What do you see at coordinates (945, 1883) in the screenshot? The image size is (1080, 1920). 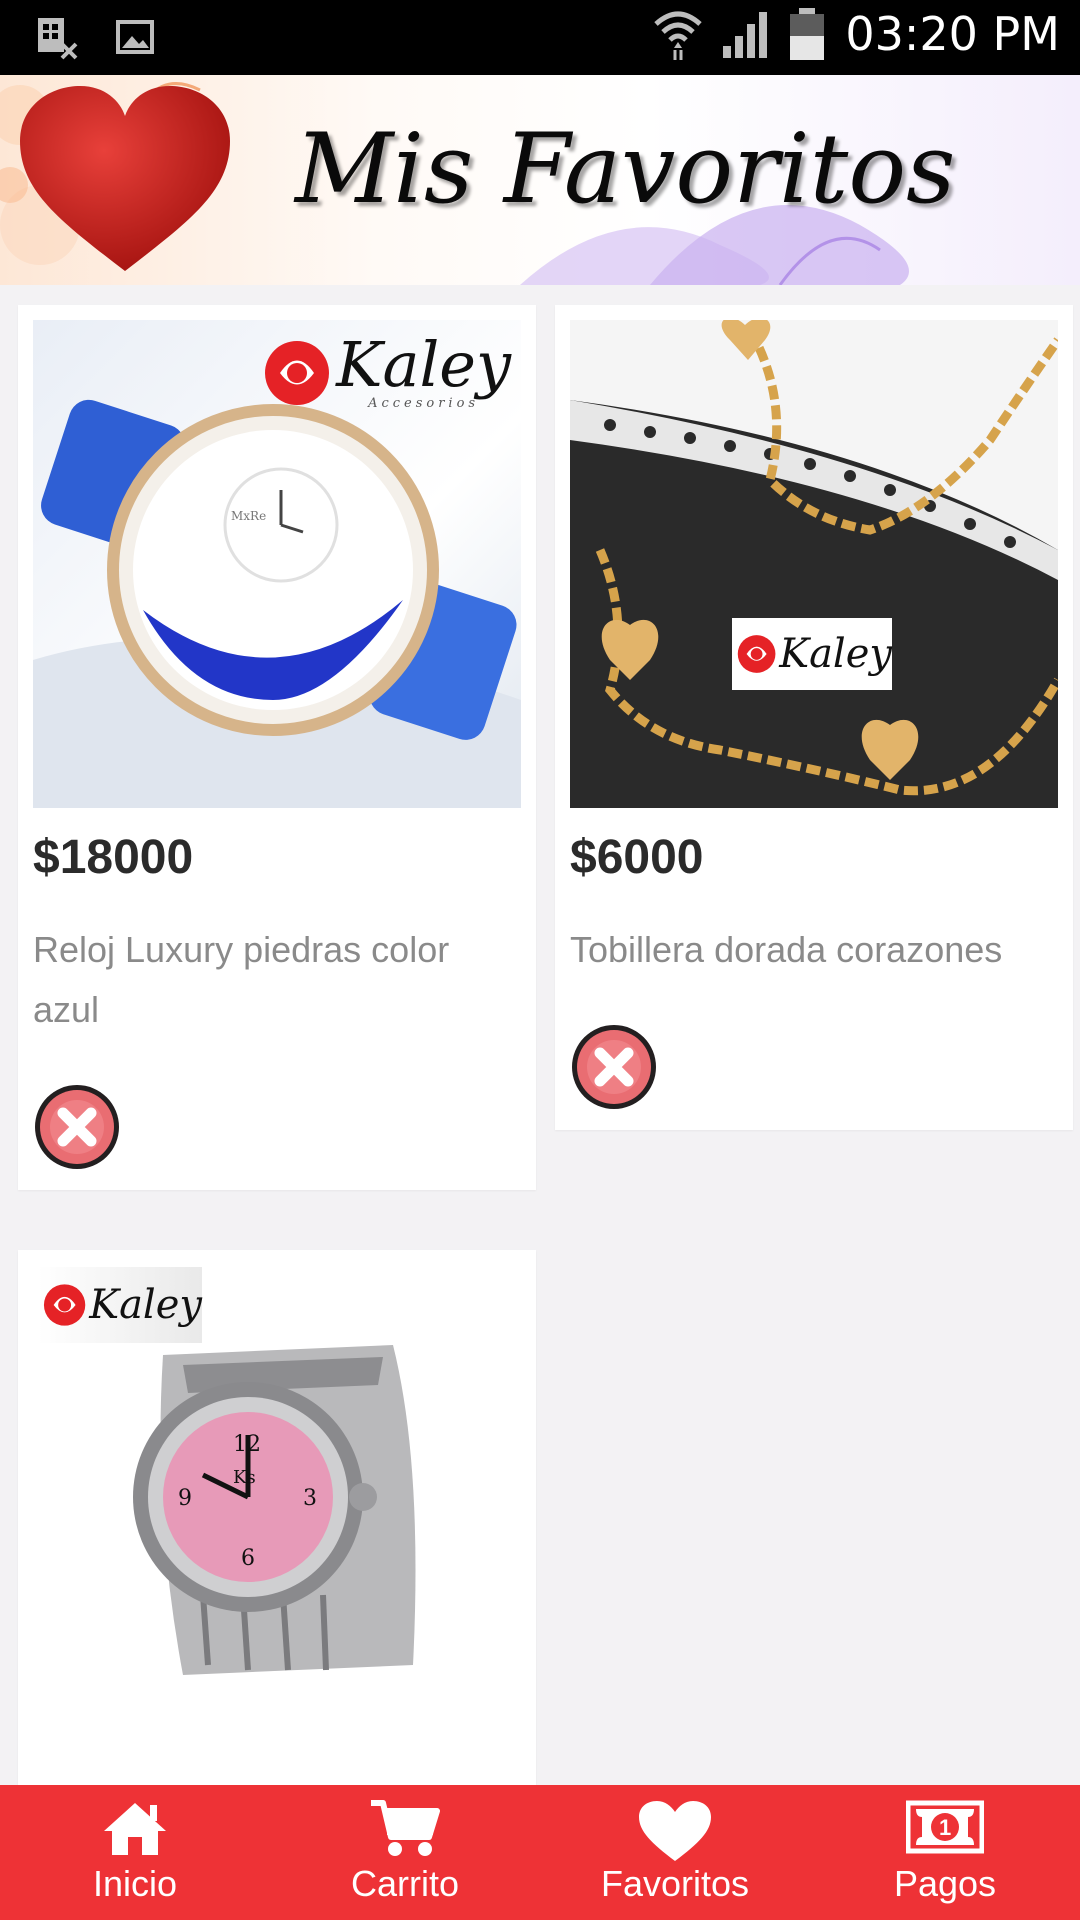 I see `nav-label: Pagos` at bounding box center [945, 1883].